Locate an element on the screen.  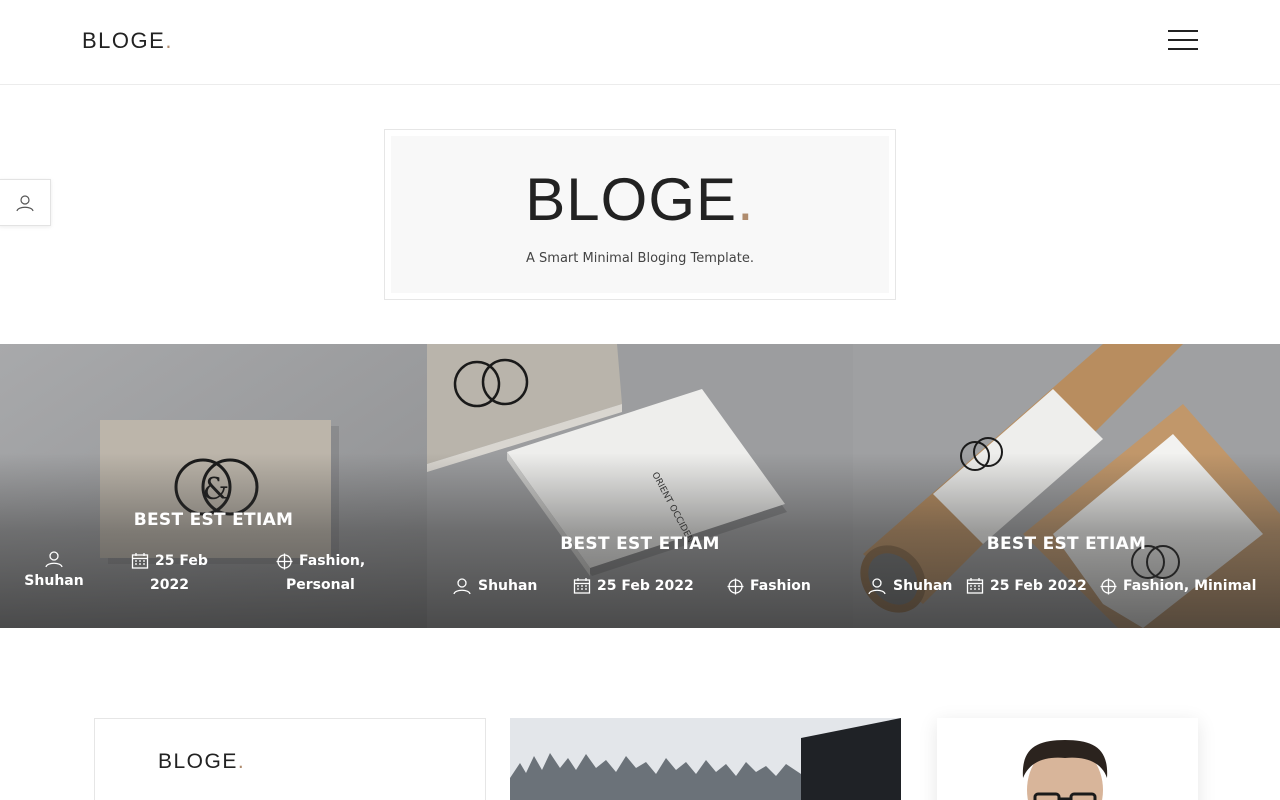
hero-box: BLOGE. A Smart Minimal Bloging Template. is located at coordinates (640, 214).